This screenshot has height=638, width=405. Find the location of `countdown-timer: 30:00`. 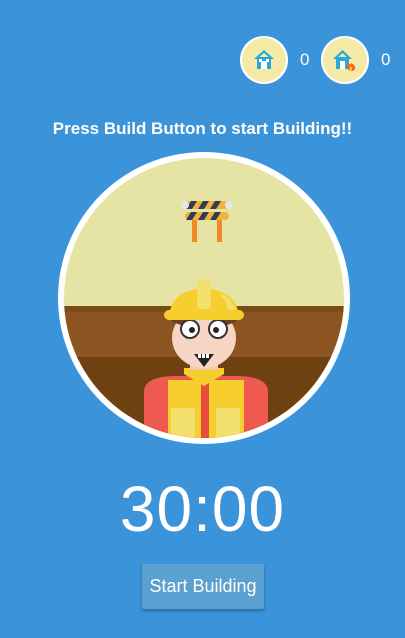

countdown-timer: 30:00 is located at coordinates (202, 509).